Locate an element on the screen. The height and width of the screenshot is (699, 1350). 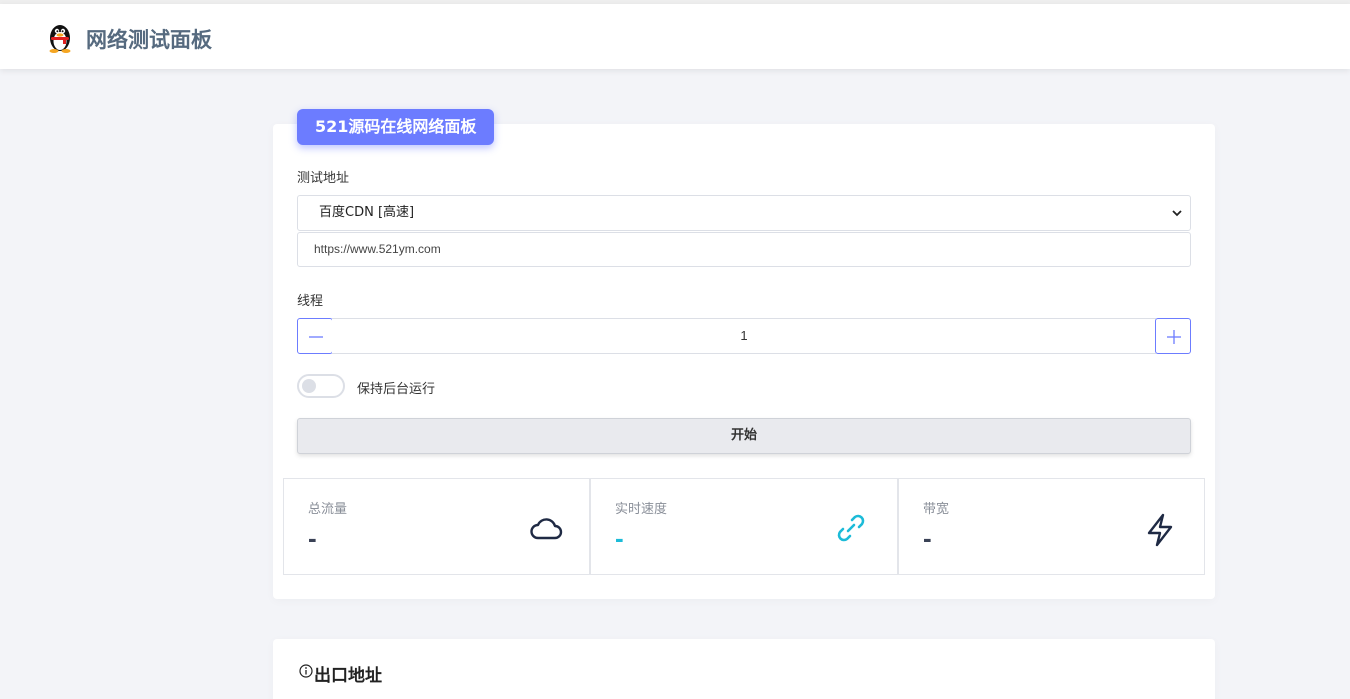
node-select-value: 百度CDN [高速] is located at coordinates (367, 212).